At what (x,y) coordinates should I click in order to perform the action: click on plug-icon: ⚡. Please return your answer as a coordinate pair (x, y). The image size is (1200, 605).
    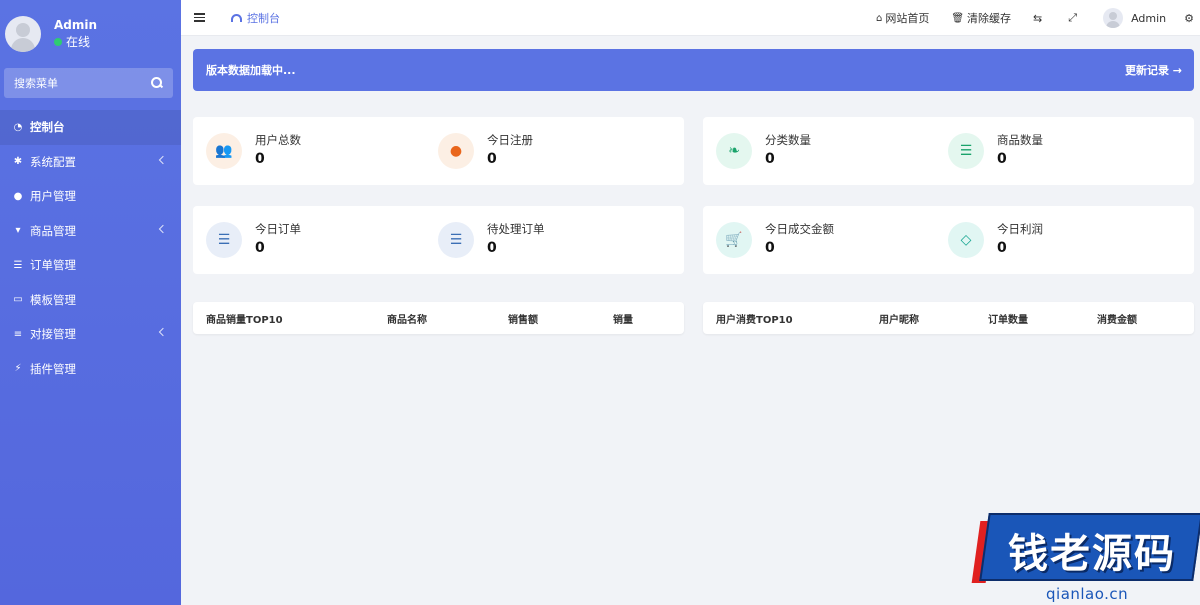
    Looking at the image, I should click on (18, 369).